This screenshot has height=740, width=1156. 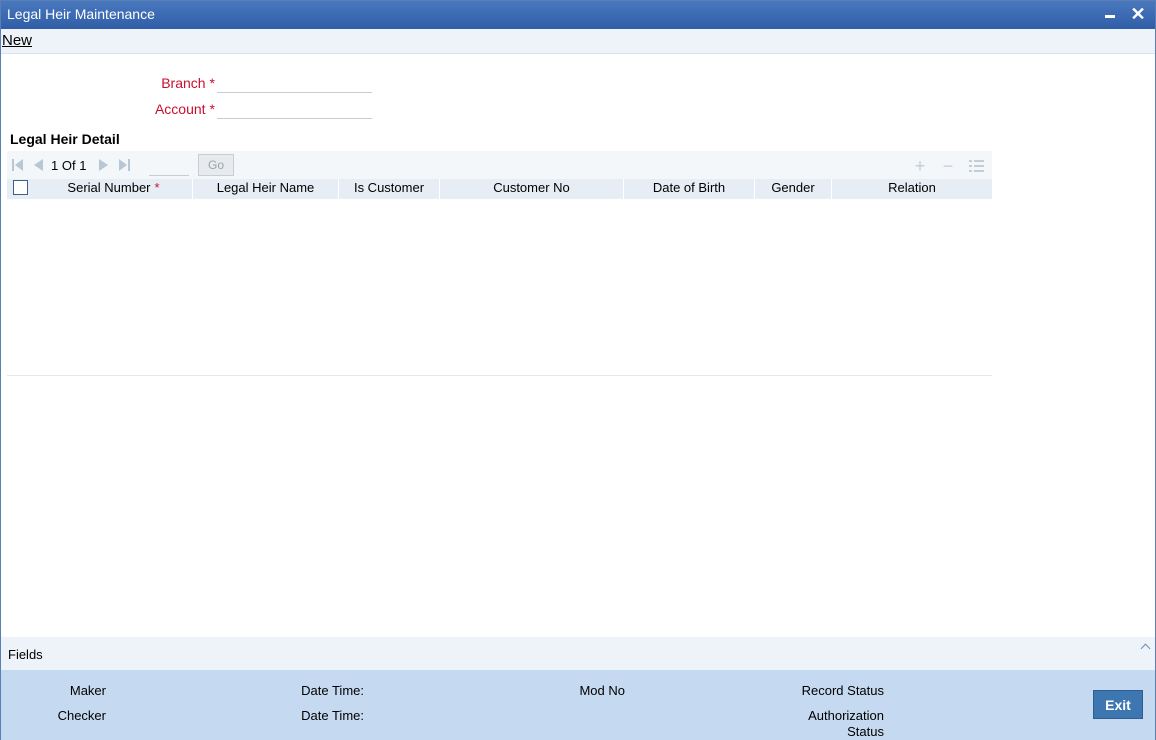 What do you see at coordinates (17, 40) in the screenshot?
I see `new-link: New` at bounding box center [17, 40].